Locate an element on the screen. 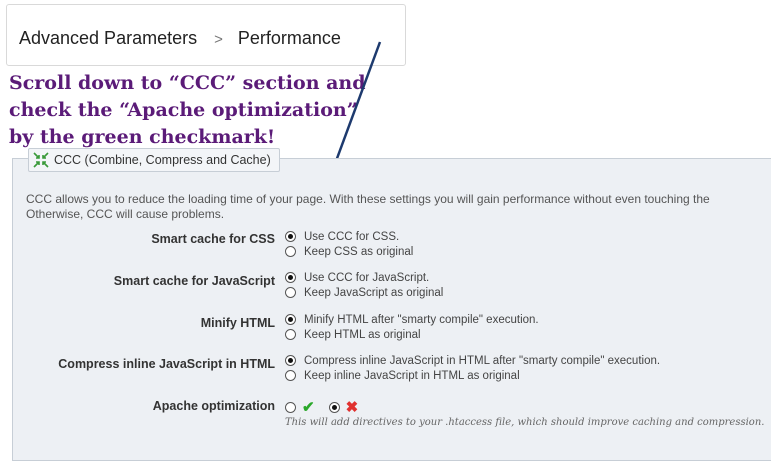 The image size is (771, 466). option-html-keep: Keep HTML as original is located at coordinates (353, 335).